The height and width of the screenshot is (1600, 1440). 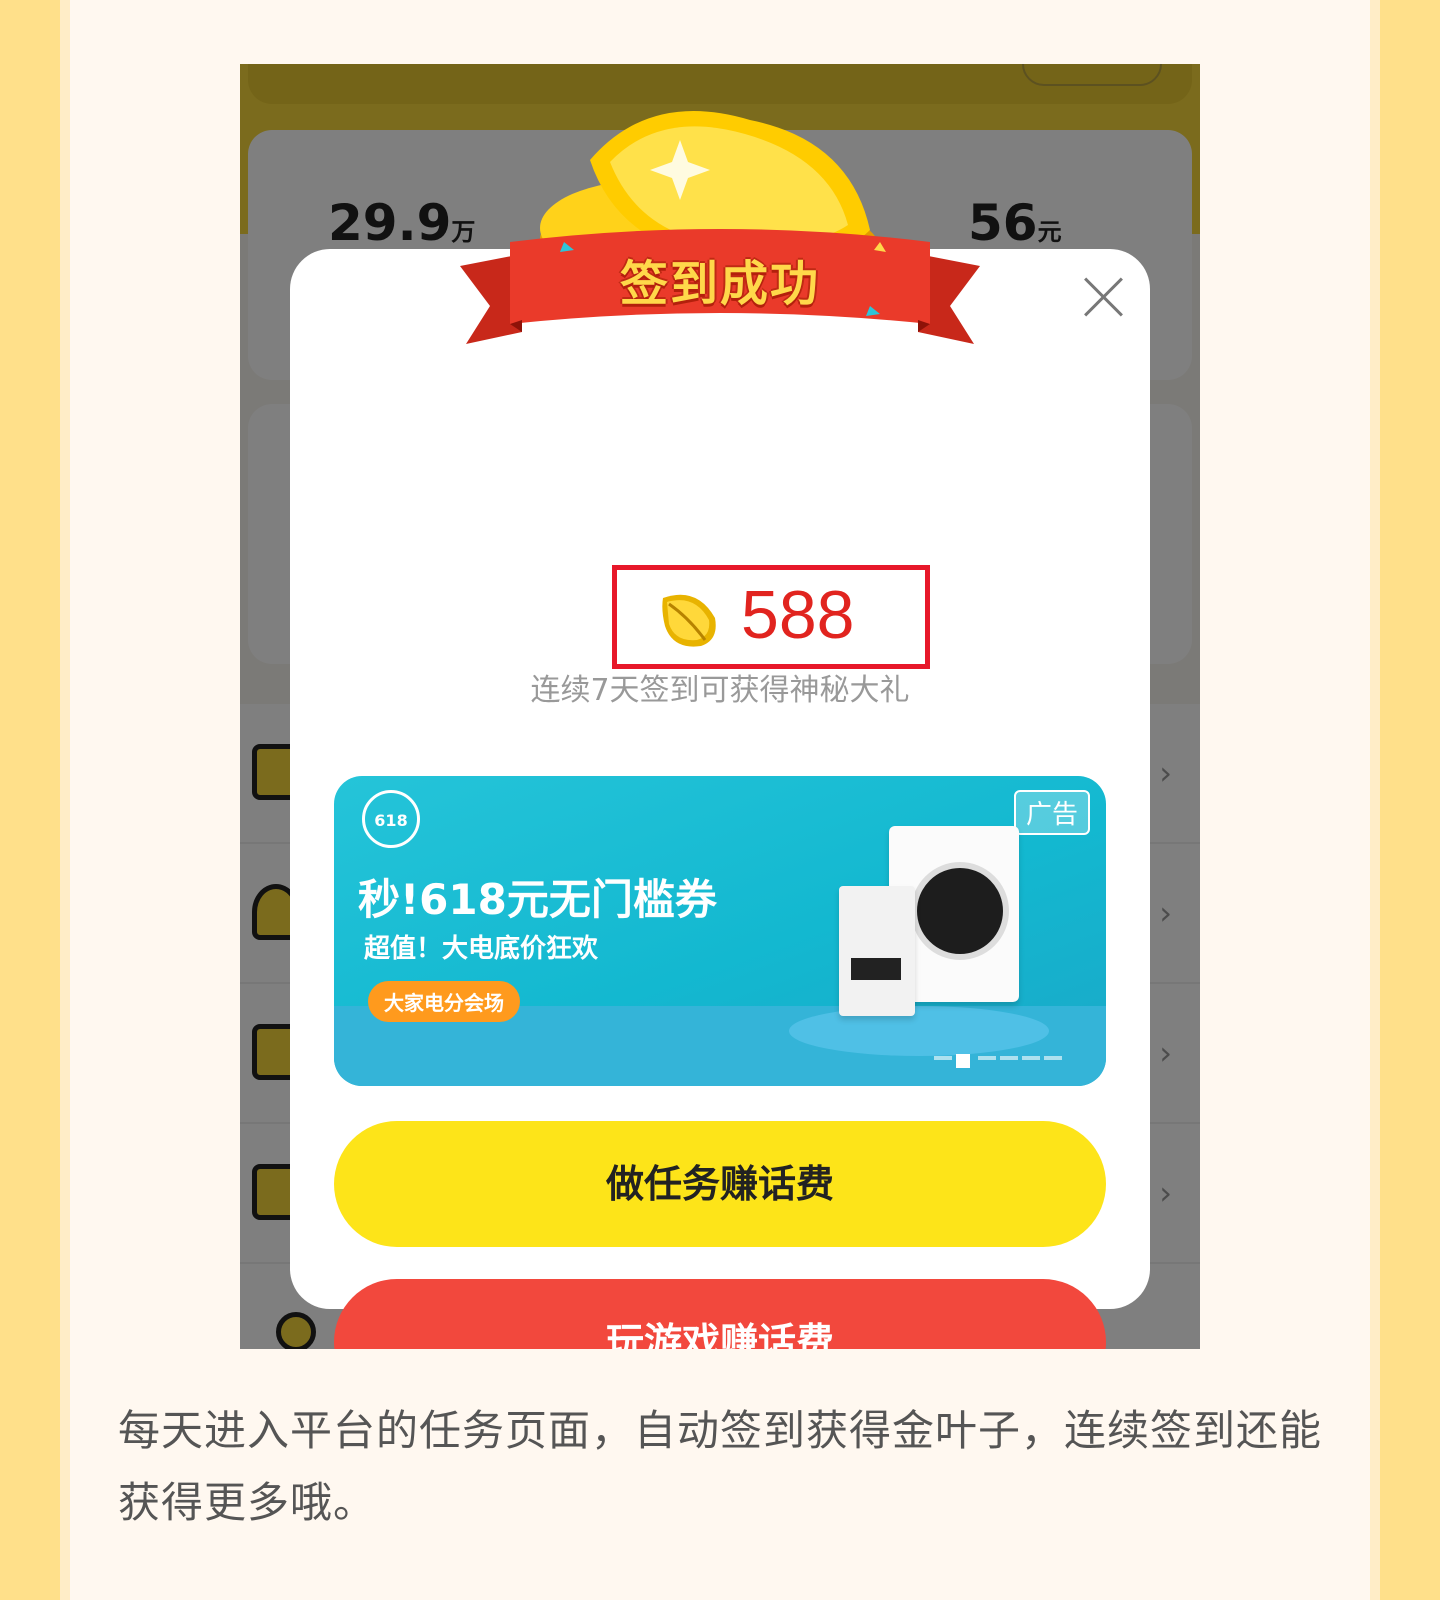 What do you see at coordinates (999, 1061) in the screenshot?
I see `carousel-indicator` at bounding box center [999, 1061].